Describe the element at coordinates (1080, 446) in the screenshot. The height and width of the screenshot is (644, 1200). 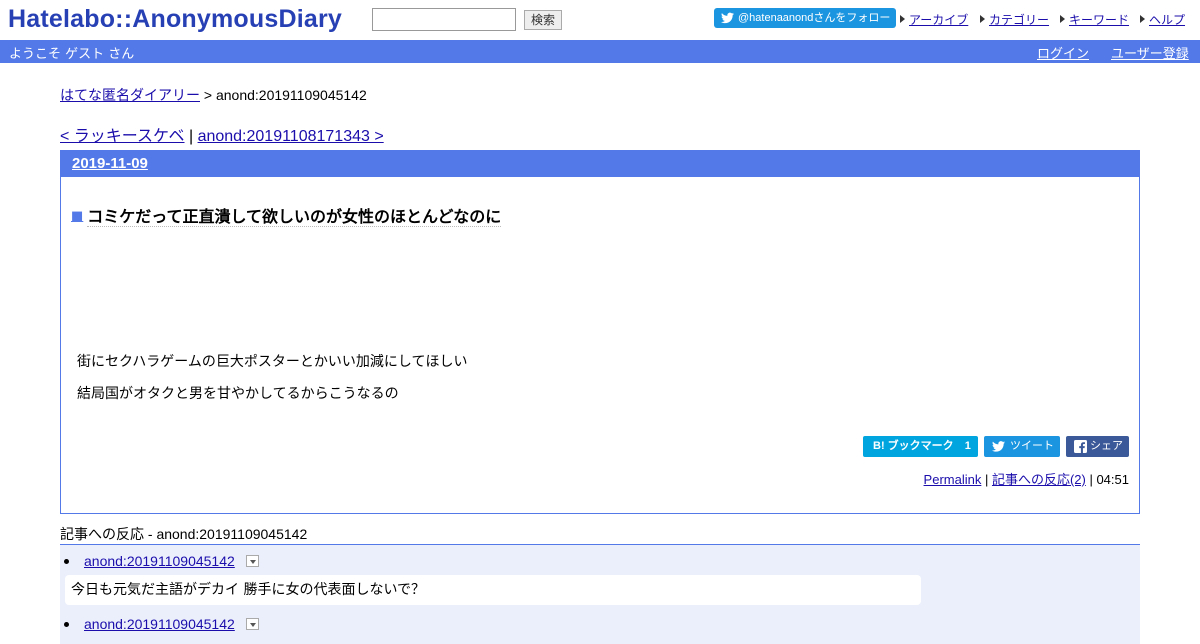
I see `facebook-icon` at that location.